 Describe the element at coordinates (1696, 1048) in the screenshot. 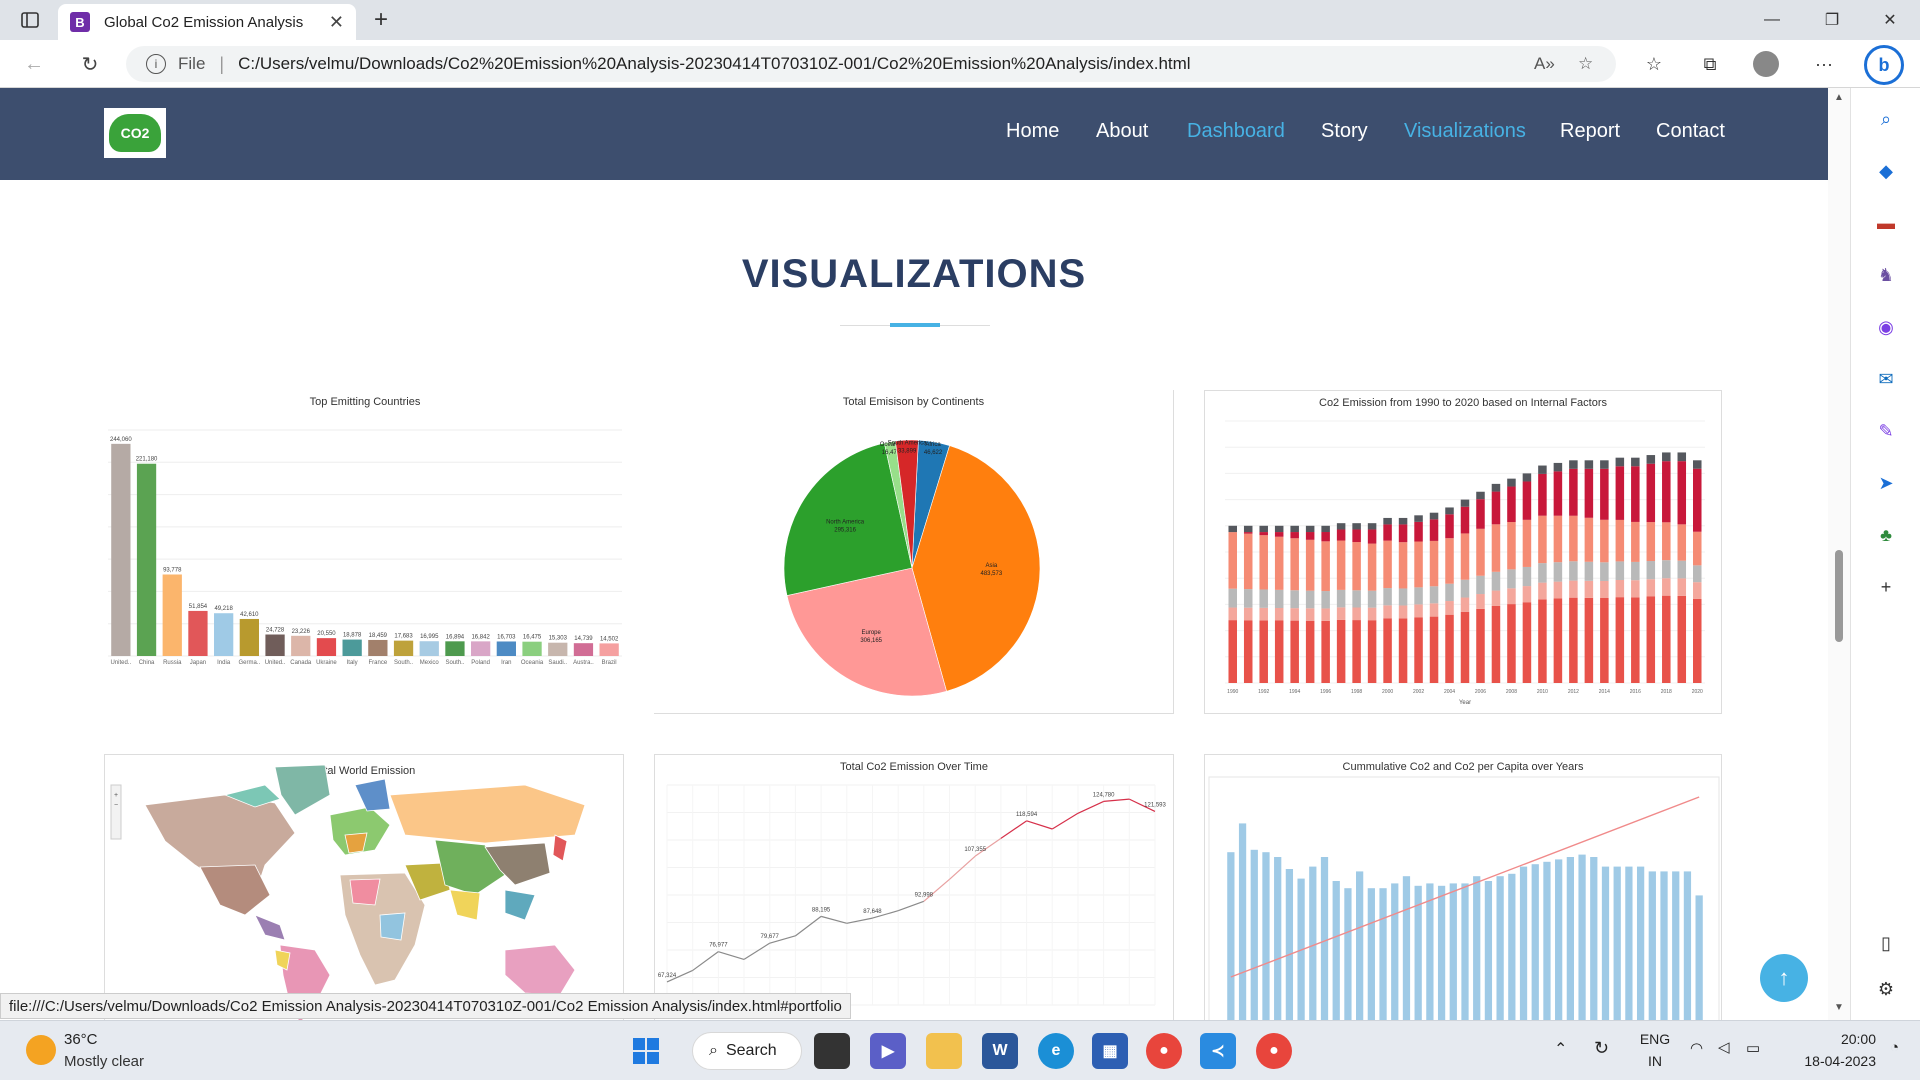

I see `wifi-icon: ◠` at that location.